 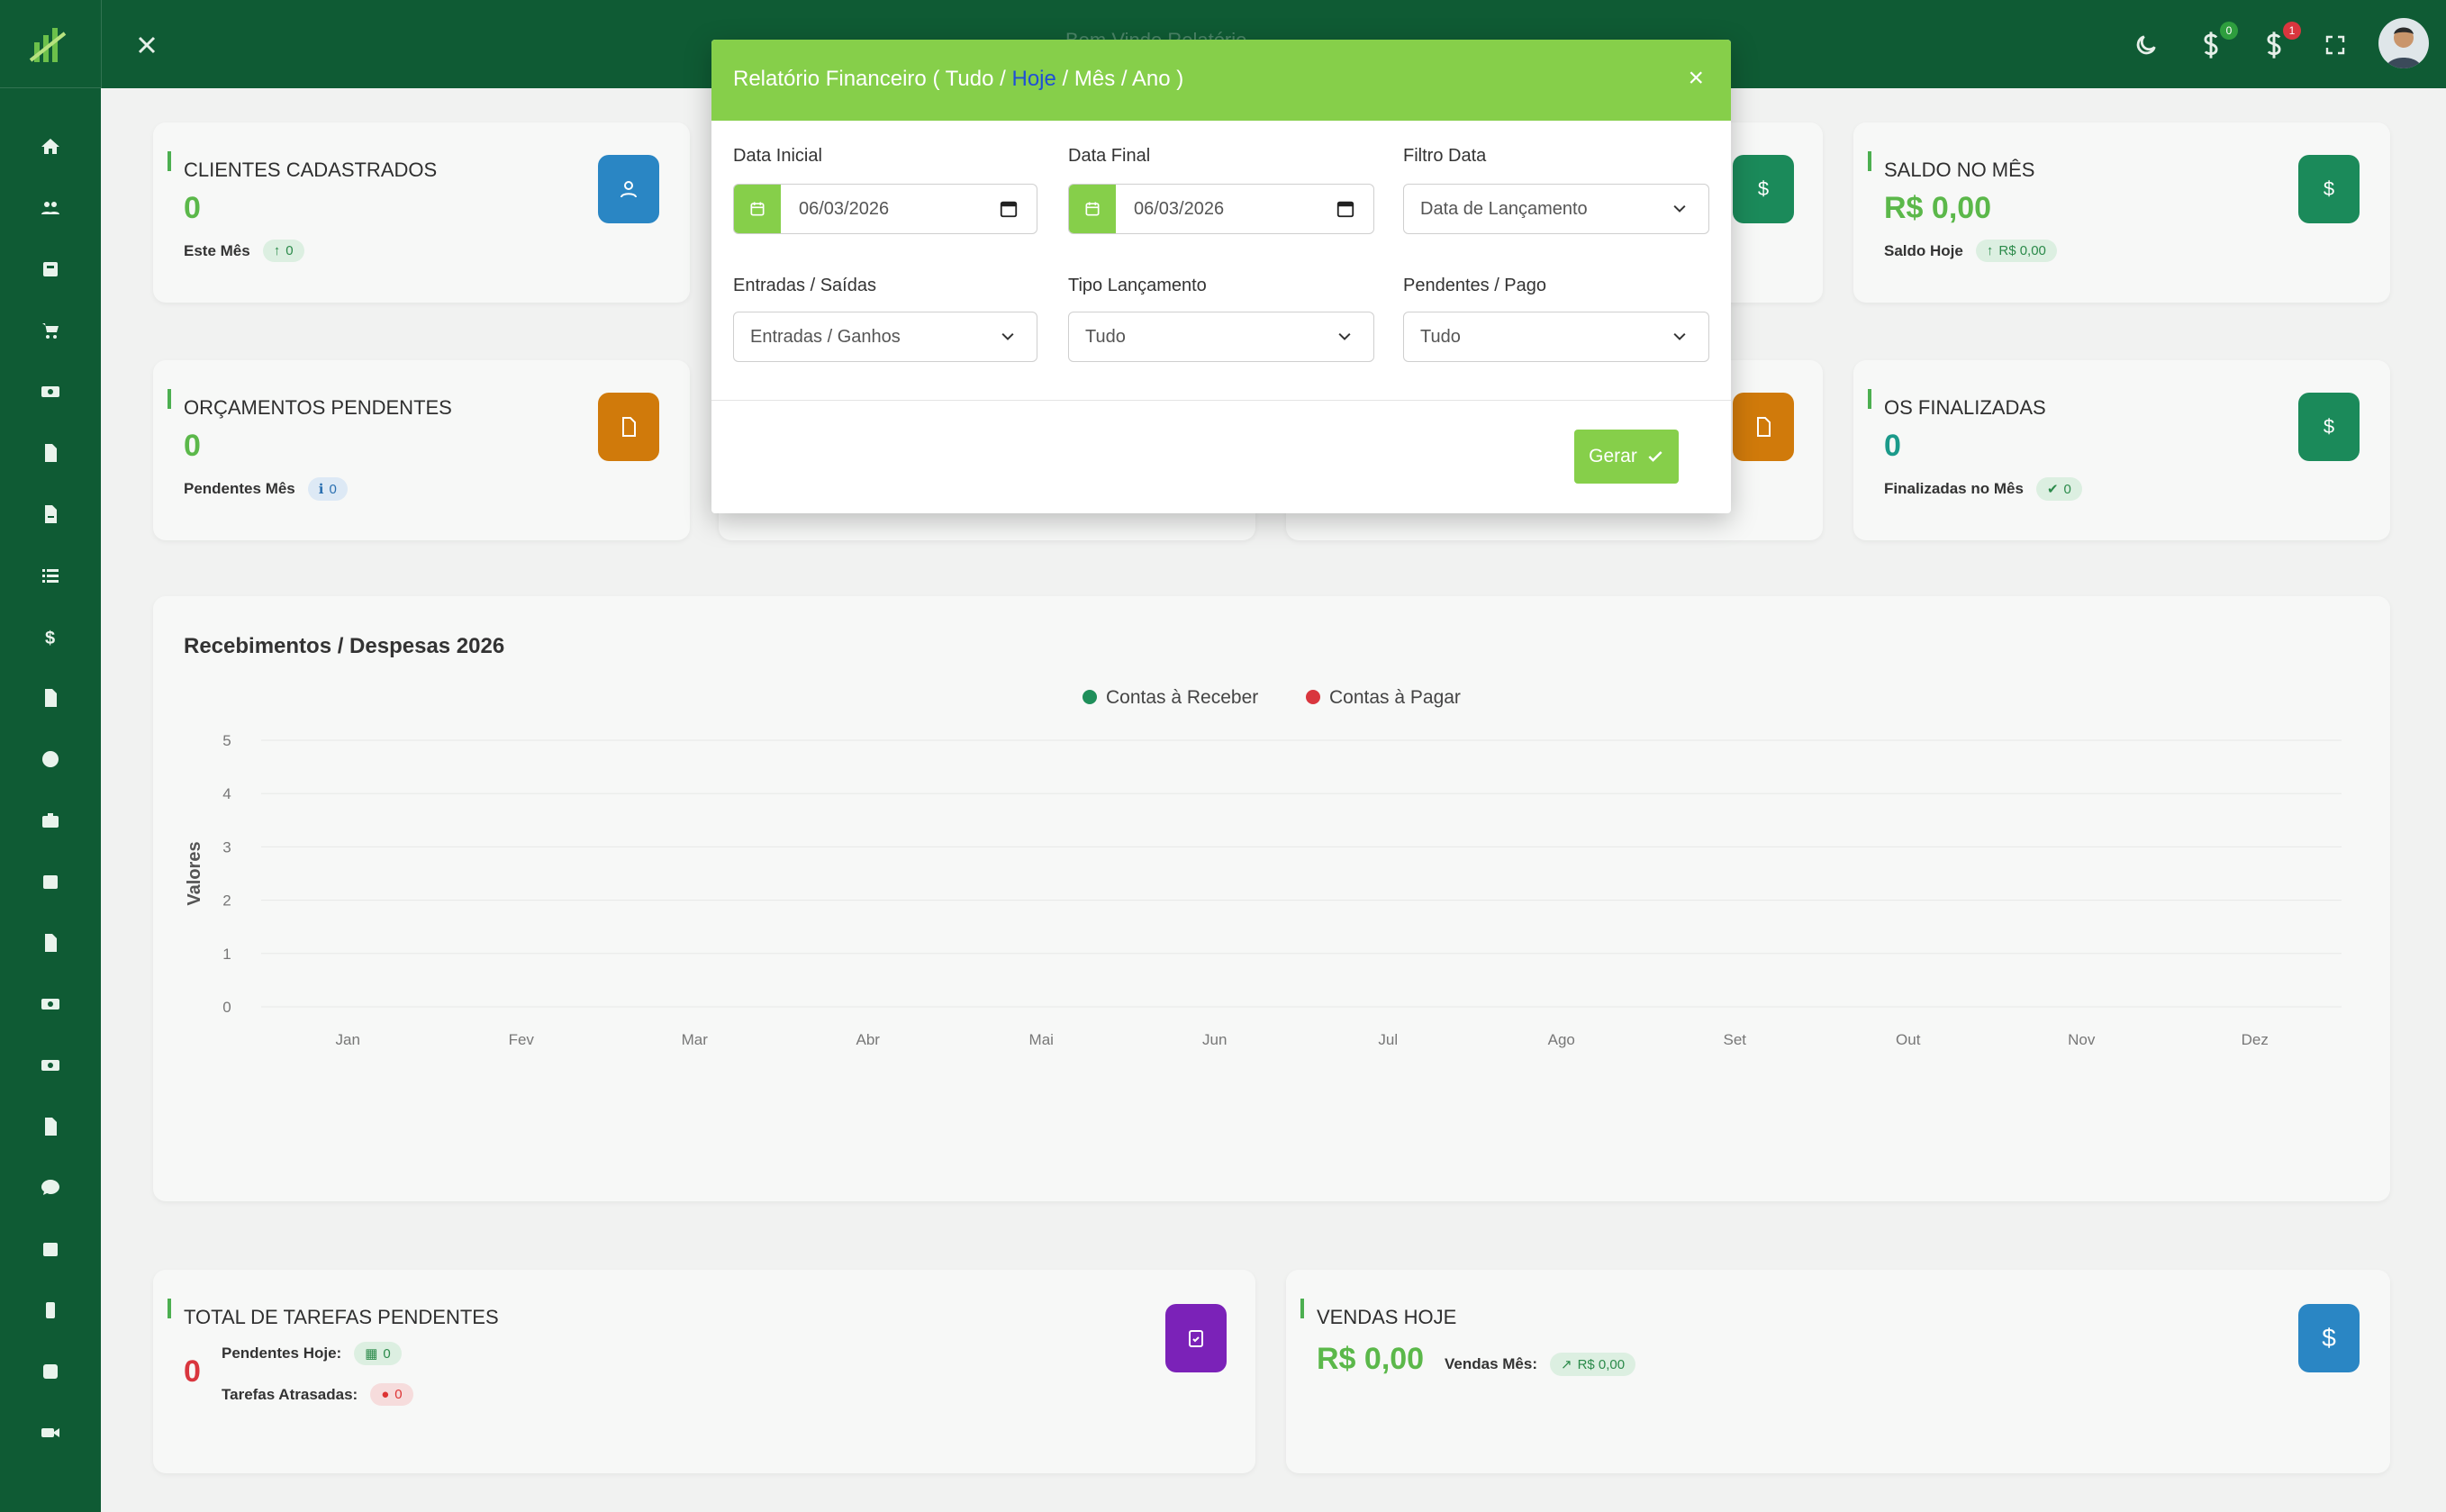 I want to click on sidebar-item-clients, so click(x=50, y=208).